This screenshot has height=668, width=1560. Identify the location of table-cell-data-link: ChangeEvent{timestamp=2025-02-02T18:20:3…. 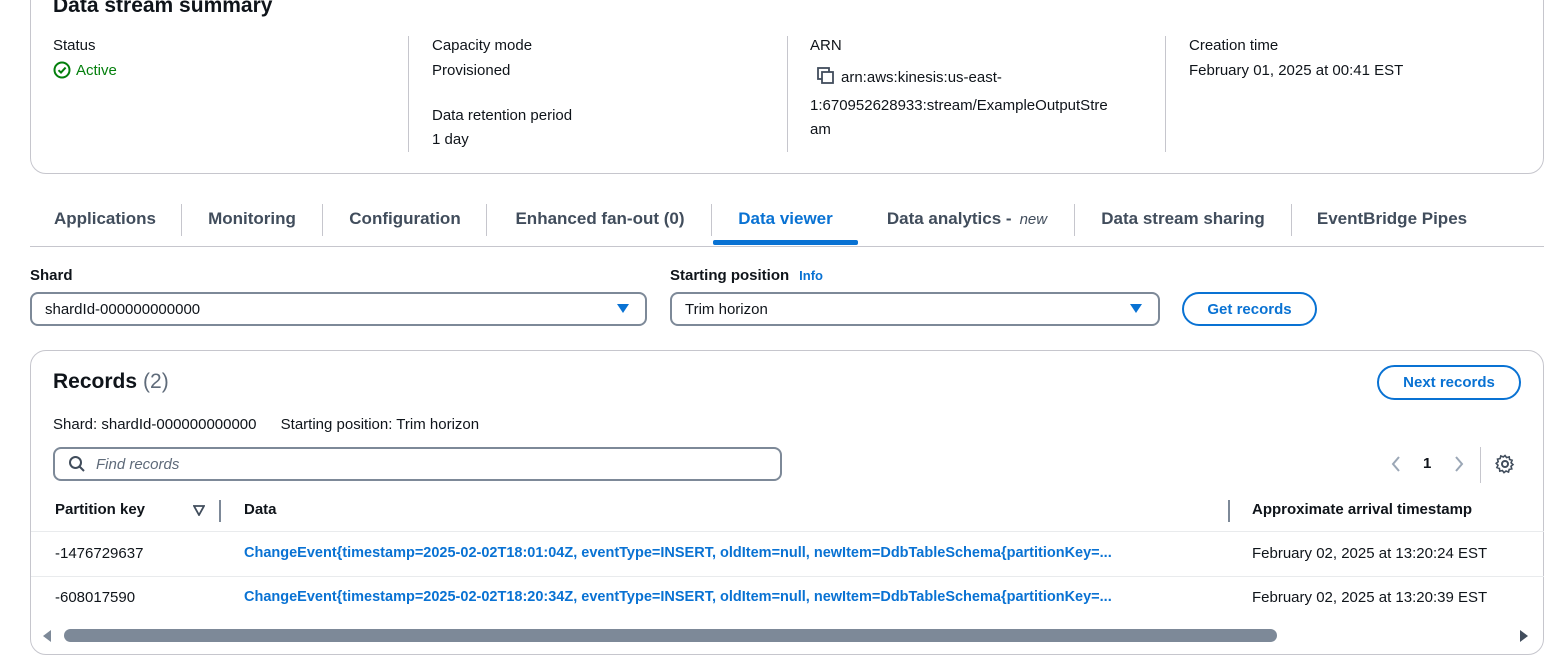
(725, 597).